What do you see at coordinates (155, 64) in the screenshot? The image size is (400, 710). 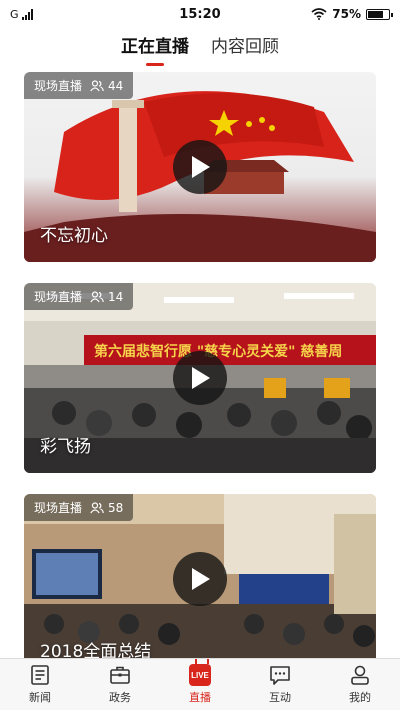 I see `tab-active-indicator` at bounding box center [155, 64].